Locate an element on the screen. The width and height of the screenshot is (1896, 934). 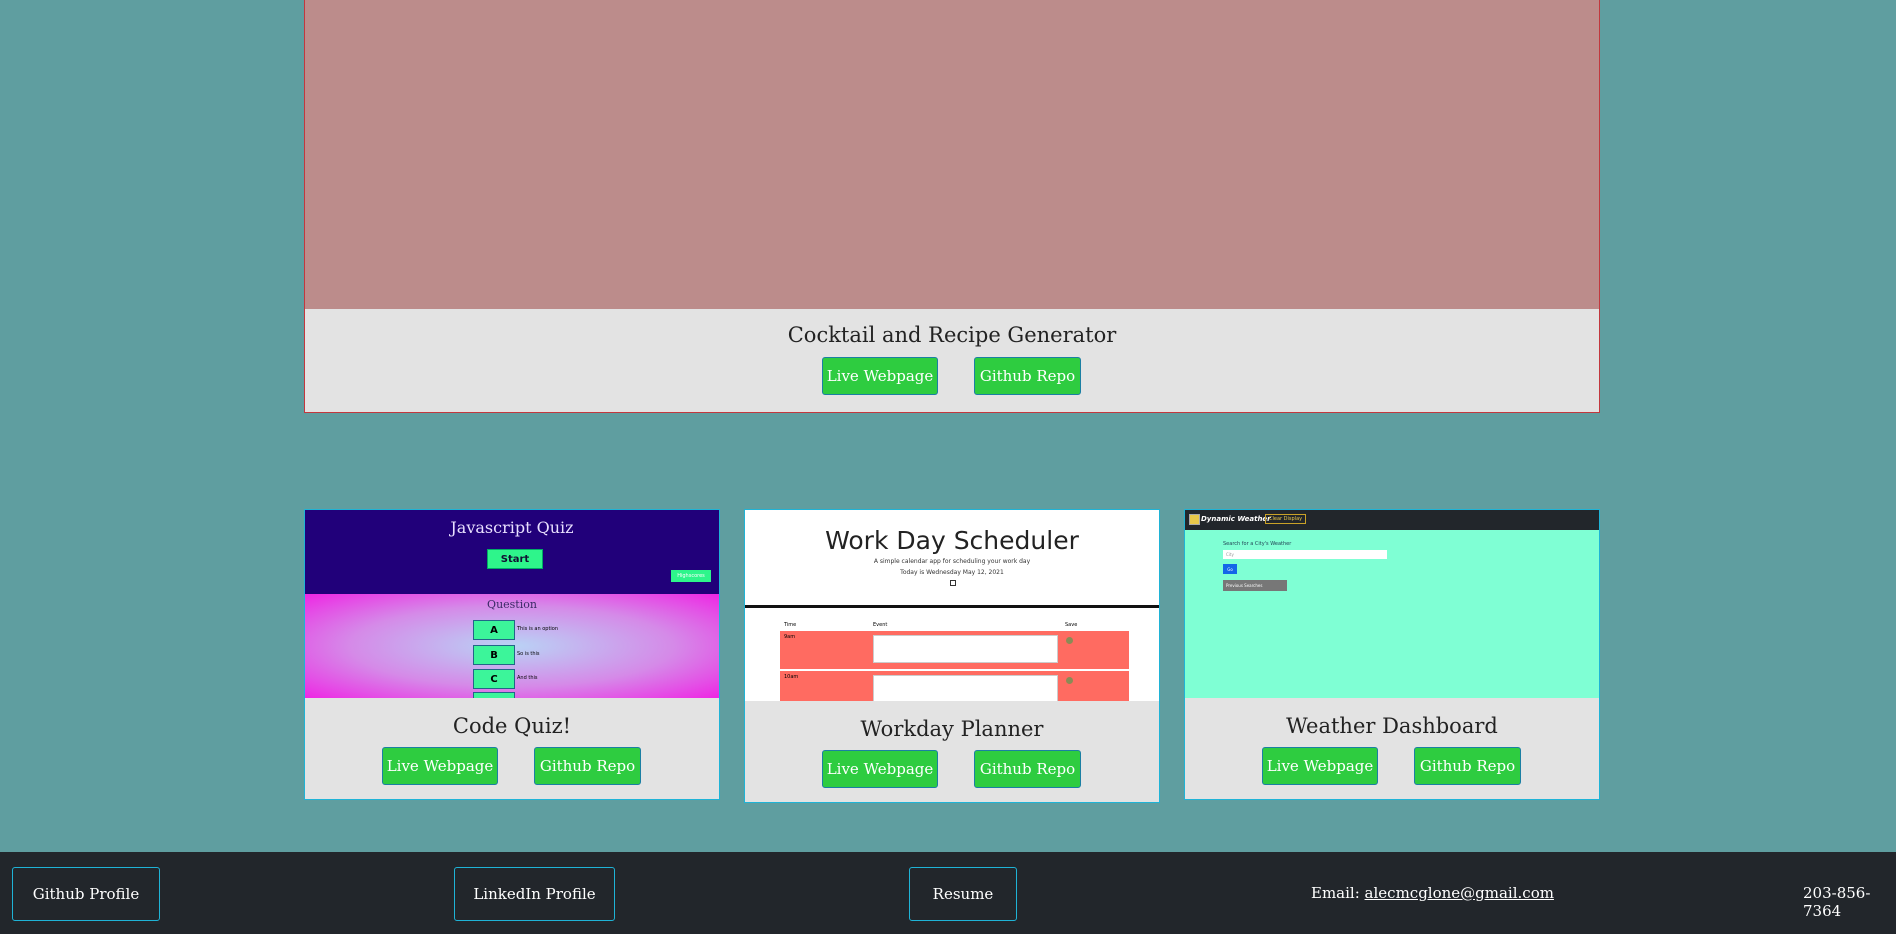
quiz-option-a: A is located at coordinates (494, 630).